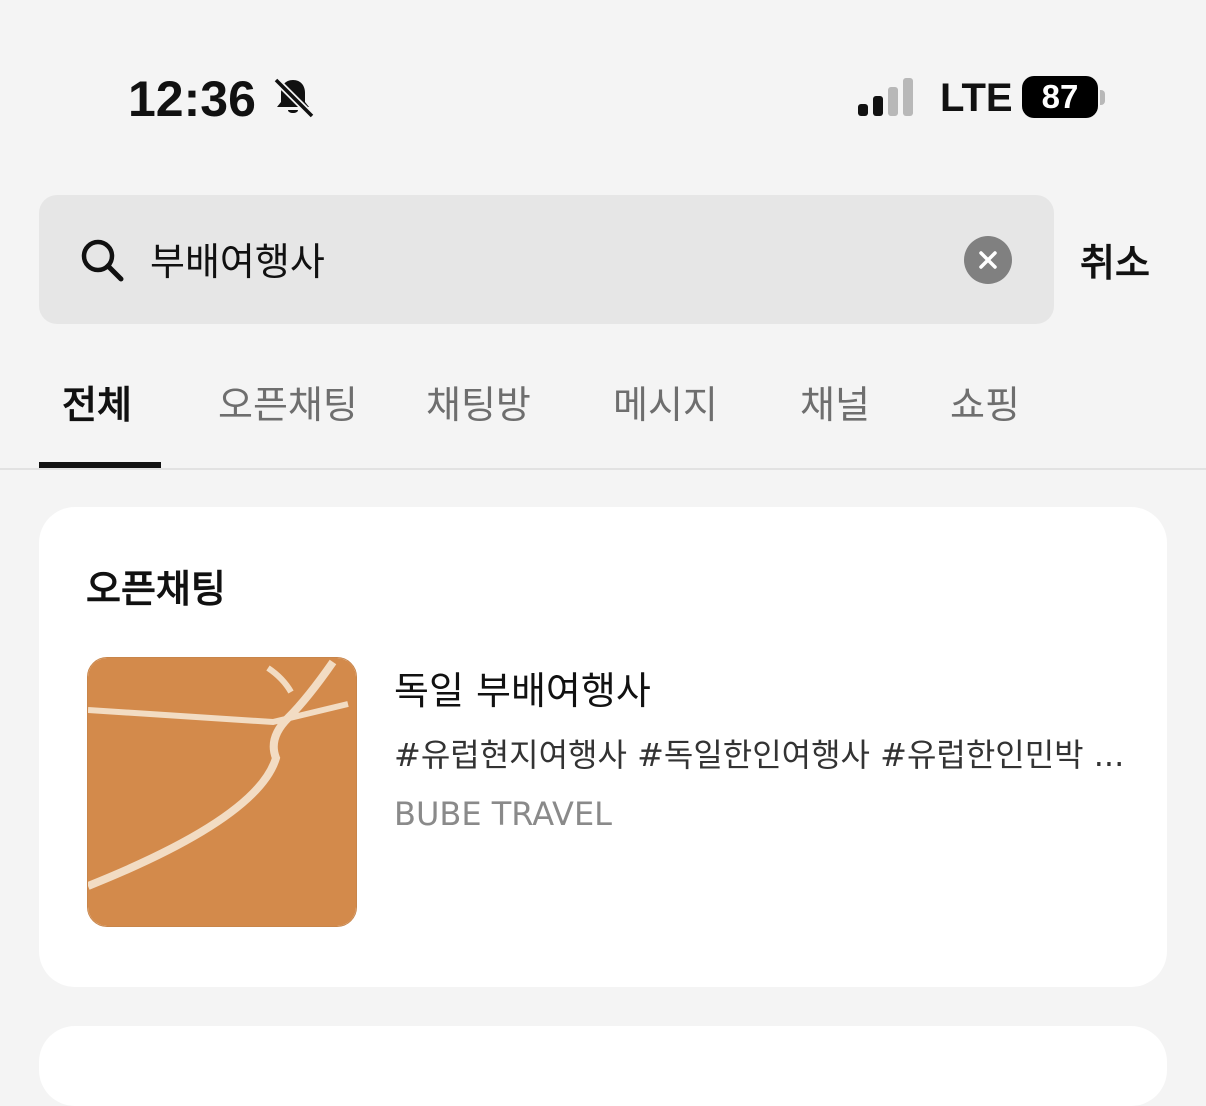 The height and width of the screenshot is (1106, 1206). What do you see at coordinates (503, 814) in the screenshot?
I see `open-chat-subtitle: BUBE TRAVEL` at bounding box center [503, 814].